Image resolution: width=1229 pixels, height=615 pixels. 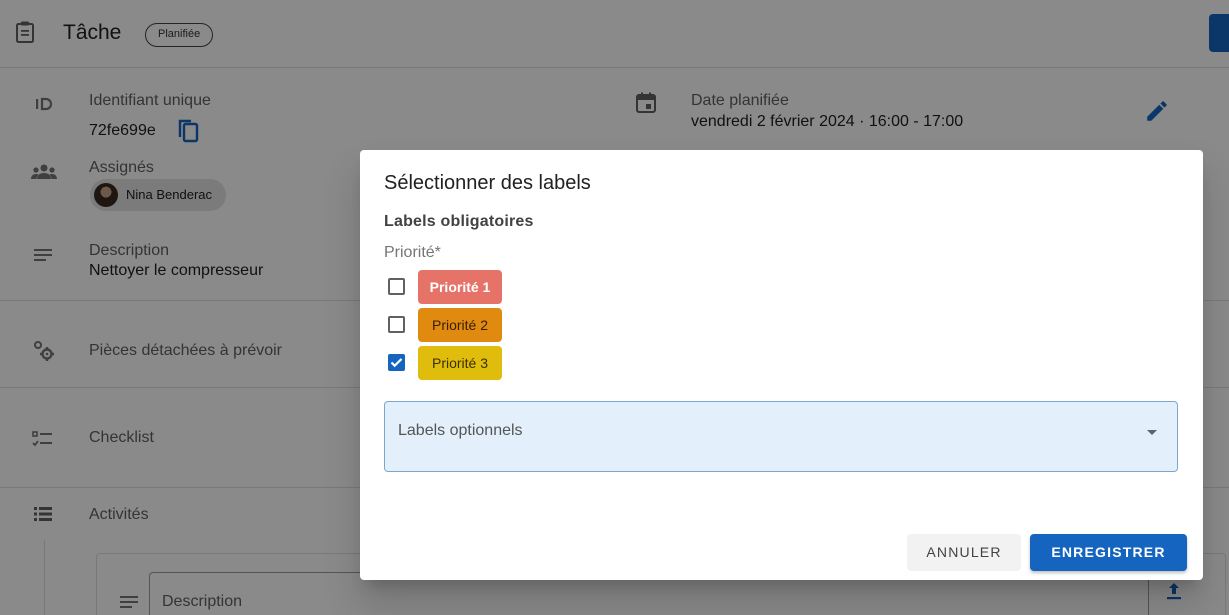 What do you see at coordinates (459, 221) in the screenshot?
I see `mandatory-labels-heading: Labels obligatoires` at bounding box center [459, 221].